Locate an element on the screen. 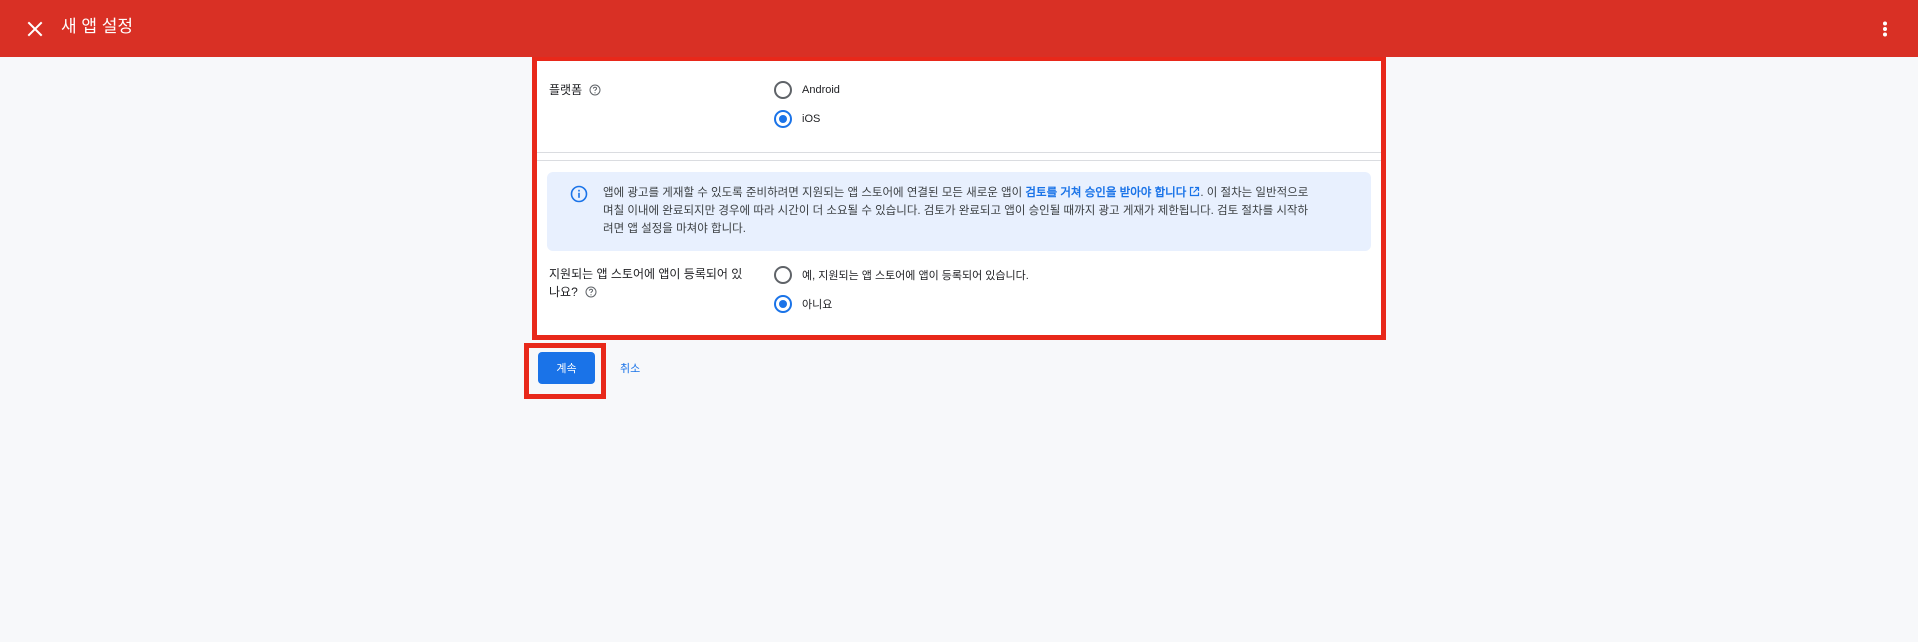 Image resolution: width=1918 pixels, height=642 pixels. close-button is located at coordinates (35, 29).